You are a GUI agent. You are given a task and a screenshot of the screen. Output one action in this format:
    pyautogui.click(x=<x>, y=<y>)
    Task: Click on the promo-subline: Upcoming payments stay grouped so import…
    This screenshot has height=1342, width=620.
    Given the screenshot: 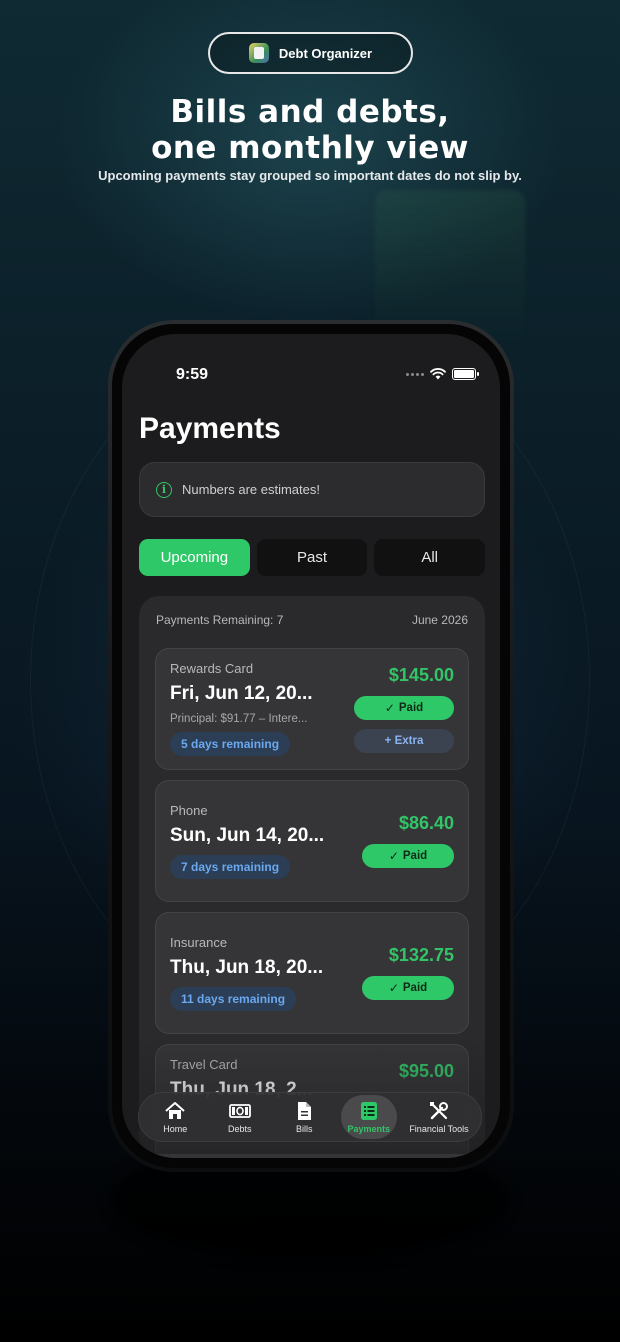 What is the action you would take?
    pyautogui.click(x=310, y=175)
    